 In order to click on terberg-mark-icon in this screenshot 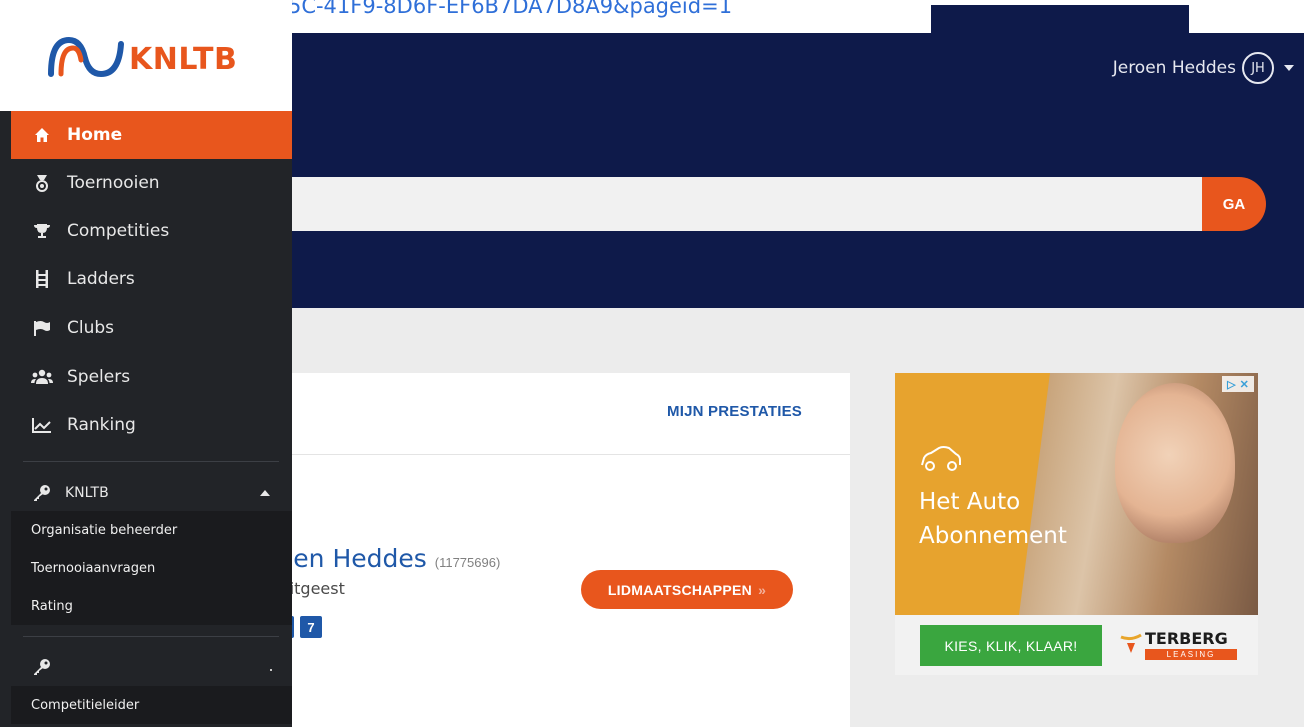, I will do `click(1131, 643)`.